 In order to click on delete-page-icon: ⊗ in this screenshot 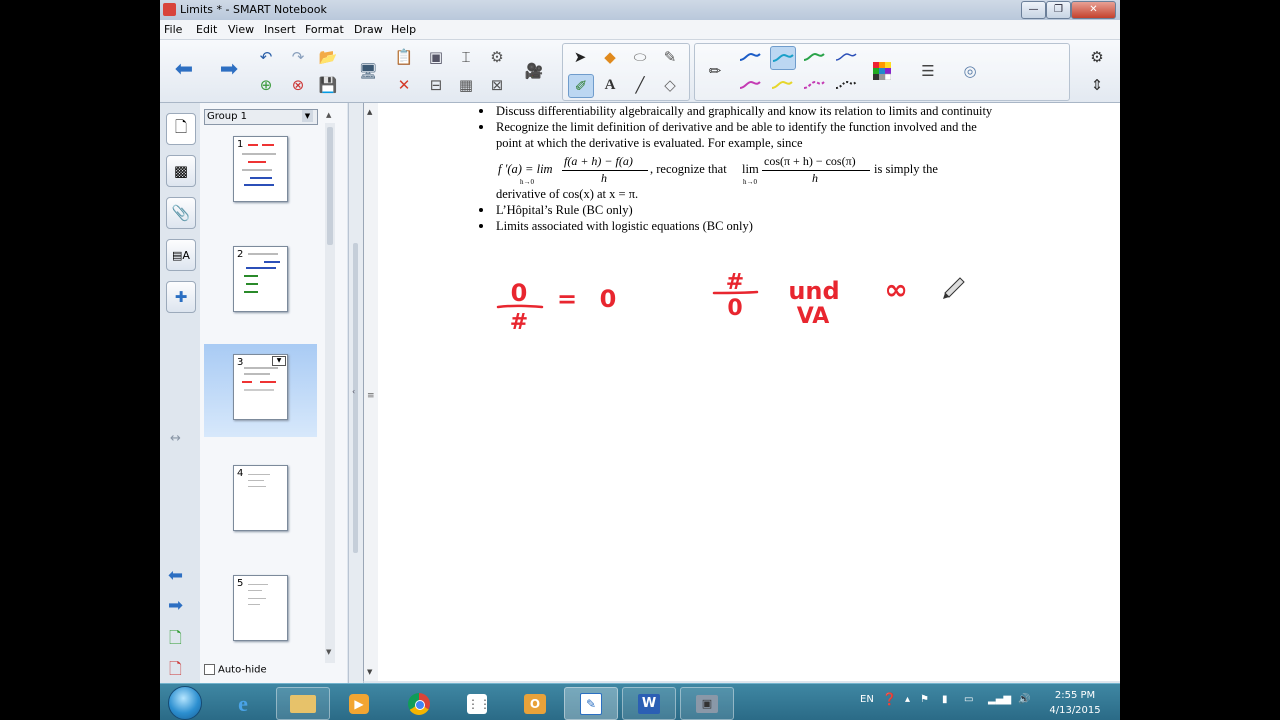, I will do `click(298, 85)`.